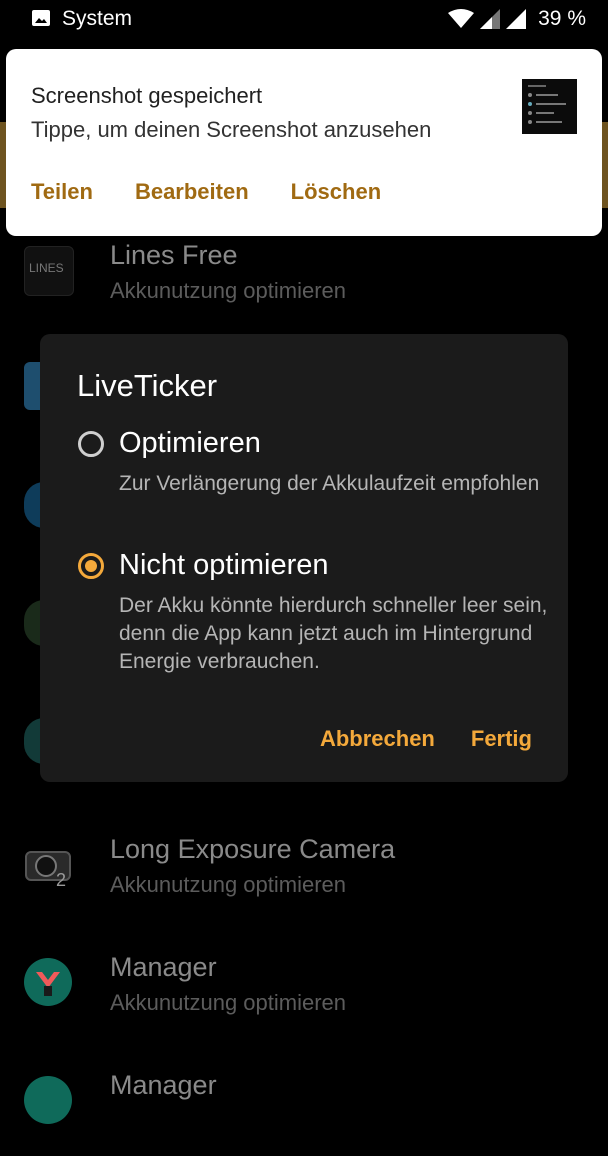 Image resolution: width=608 pixels, height=1156 pixels. Describe the element at coordinates (490, 19) in the screenshot. I see `signal-icon` at that location.